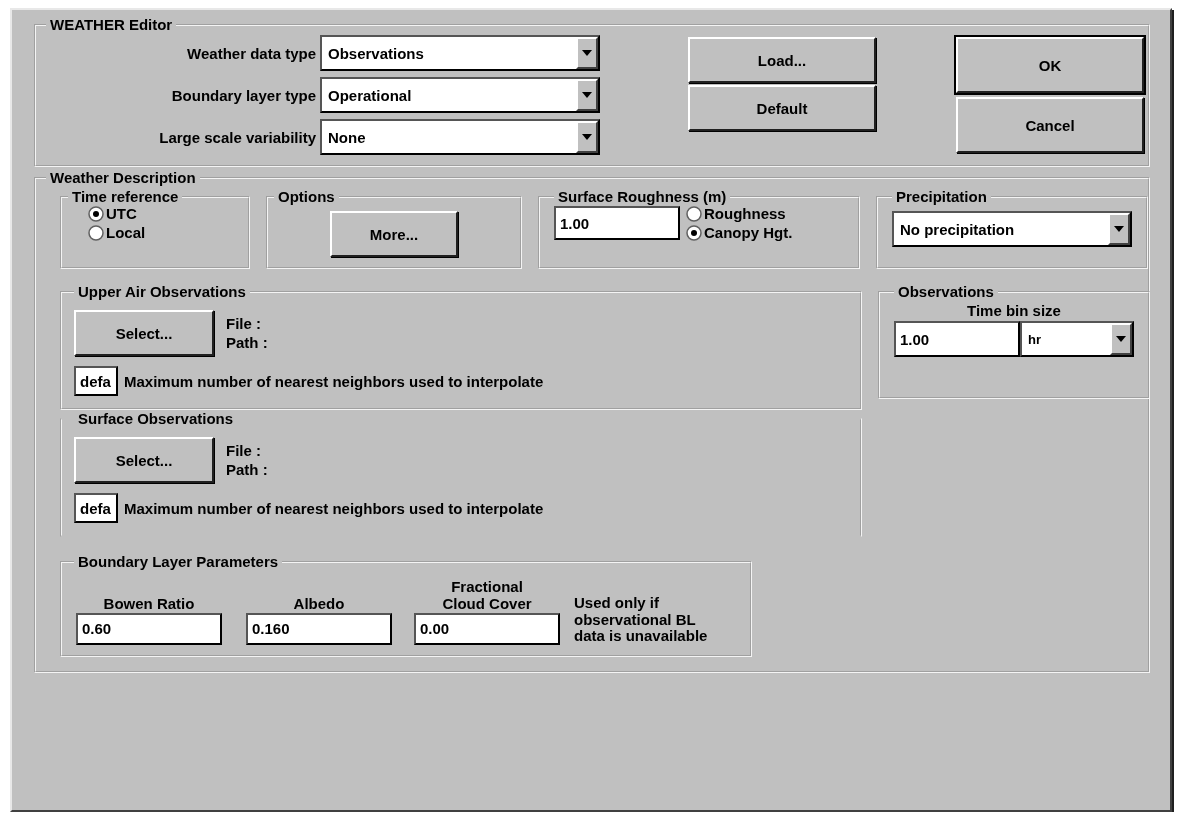 Image resolution: width=1186 pixels, height=821 pixels. Describe the element at coordinates (748, 232) in the screenshot. I see `radio-label: Canopy Hgt.` at that location.